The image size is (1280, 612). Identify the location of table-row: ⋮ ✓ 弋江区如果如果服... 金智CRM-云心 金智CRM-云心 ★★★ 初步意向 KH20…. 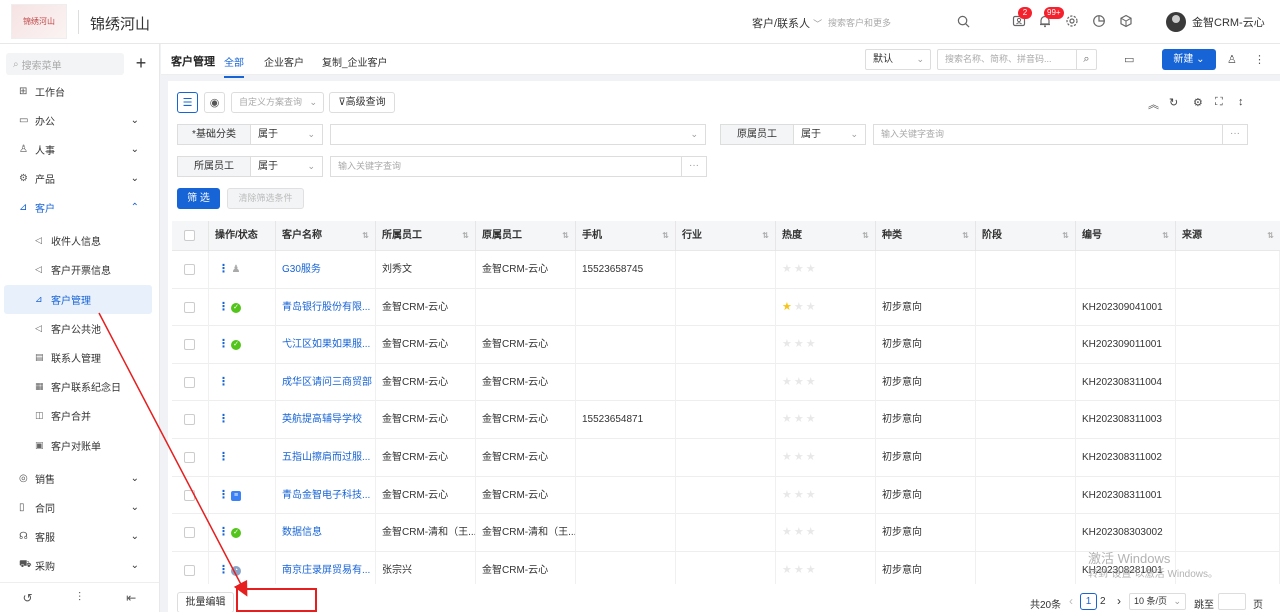
(726, 345).